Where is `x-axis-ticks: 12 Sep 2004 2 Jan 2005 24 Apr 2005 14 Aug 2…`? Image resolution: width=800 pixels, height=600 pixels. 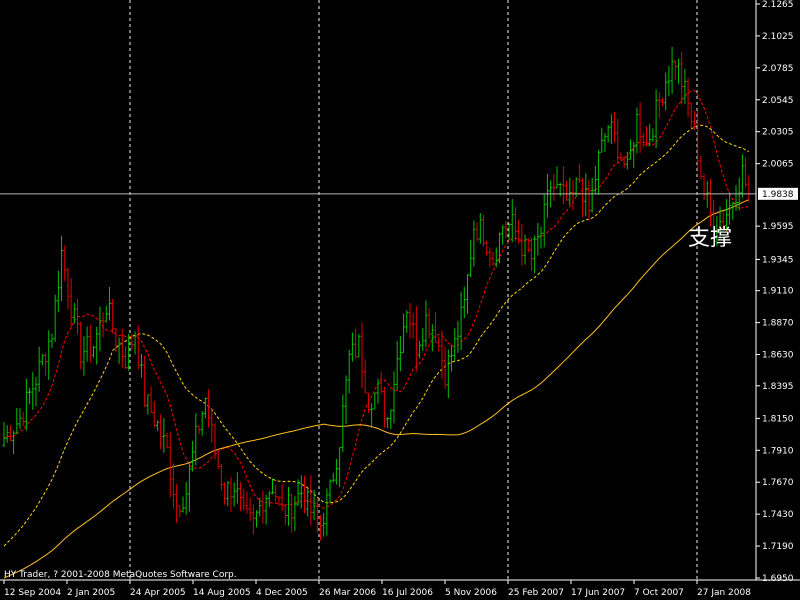 x-axis-ticks: 12 Sep 2004 2 Jan 2005 24 Apr 2005 14 Aug 2… is located at coordinates (377, 589).